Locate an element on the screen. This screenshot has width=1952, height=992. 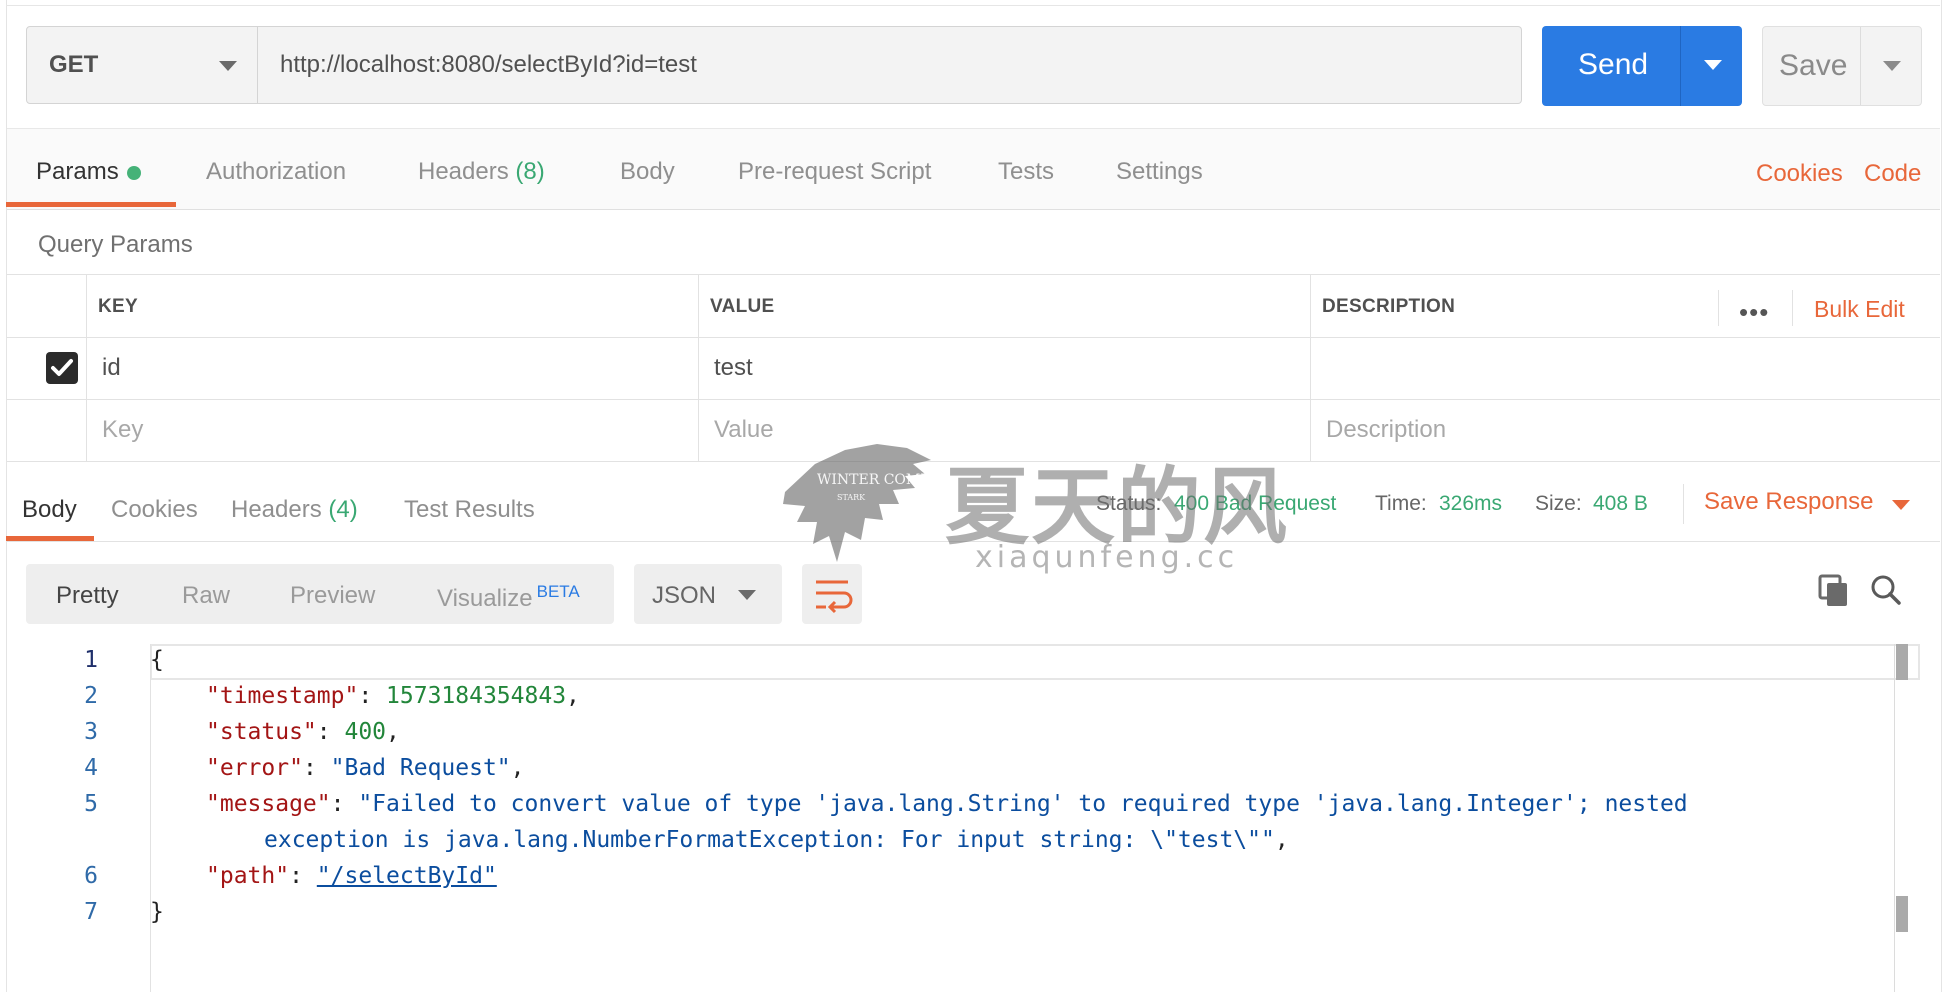
line-number: 5 is located at coordinates (91, 804).